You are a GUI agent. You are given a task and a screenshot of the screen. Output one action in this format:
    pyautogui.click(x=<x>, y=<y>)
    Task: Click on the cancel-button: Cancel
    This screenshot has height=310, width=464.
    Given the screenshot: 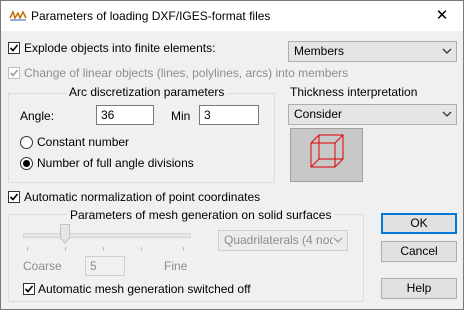 What is the action you would take?
    pyautogui.click(x=419, y=251)
    